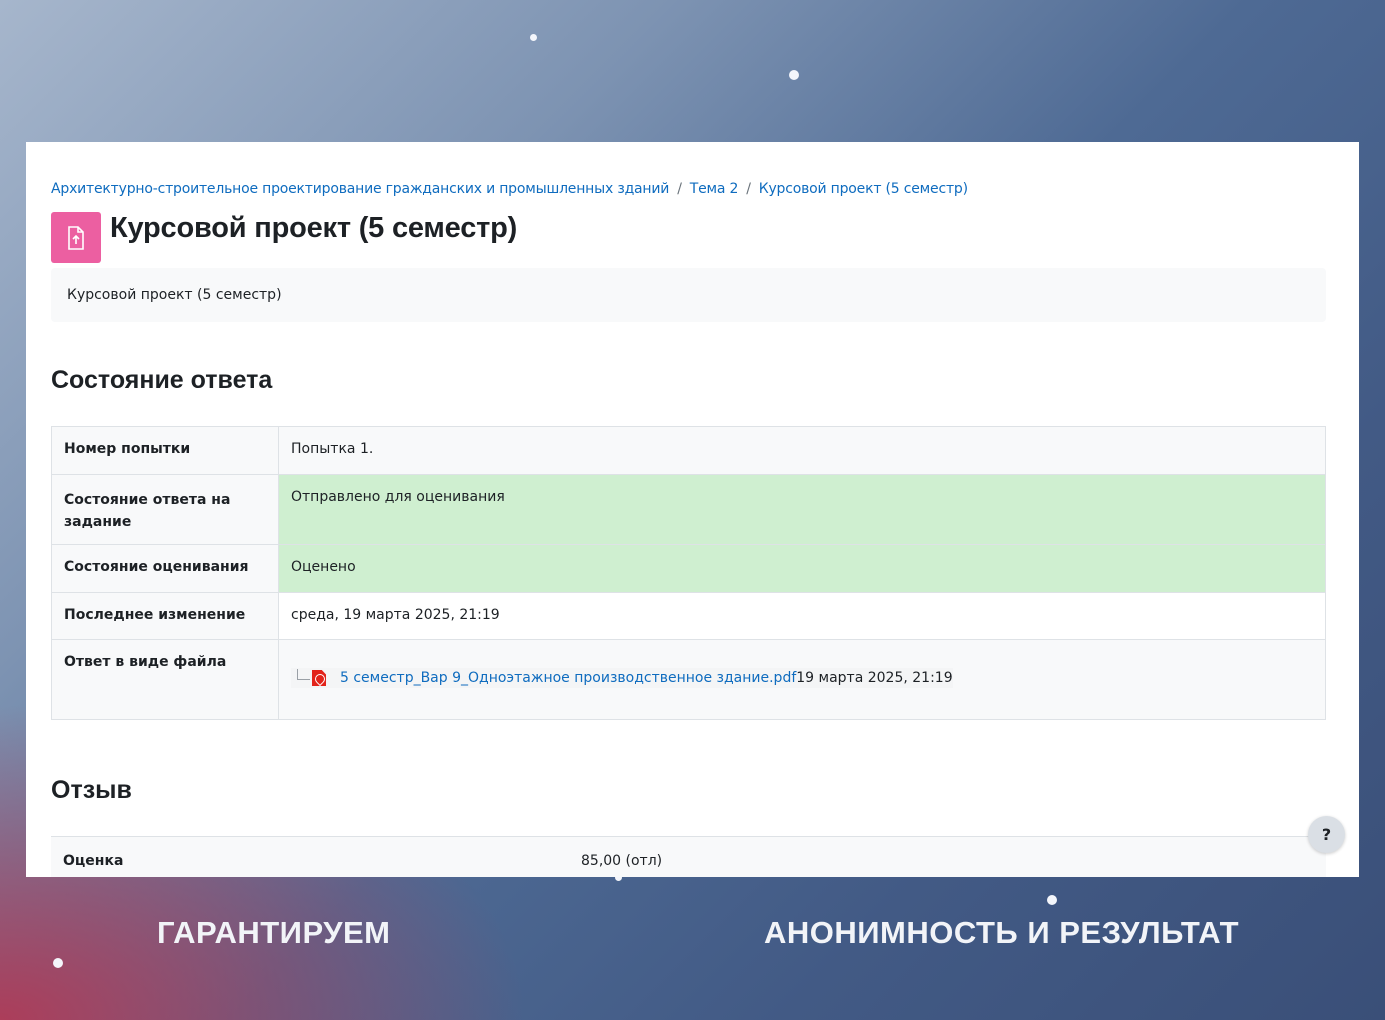 The height and width of the screenshot is (1020, 1385). What do you see at coordinates (622, 861) in the screenshot?
I see `grade-value: 85,00 (отл)` at bounding box center [622, 861].